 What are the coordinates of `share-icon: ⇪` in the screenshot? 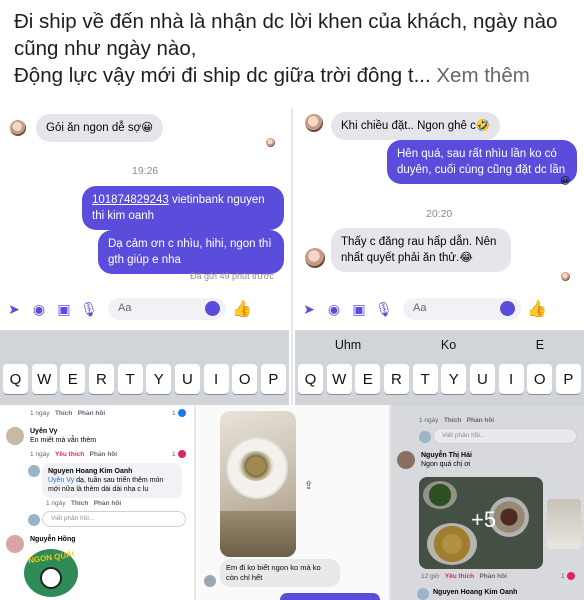 It's located at (308, 485).